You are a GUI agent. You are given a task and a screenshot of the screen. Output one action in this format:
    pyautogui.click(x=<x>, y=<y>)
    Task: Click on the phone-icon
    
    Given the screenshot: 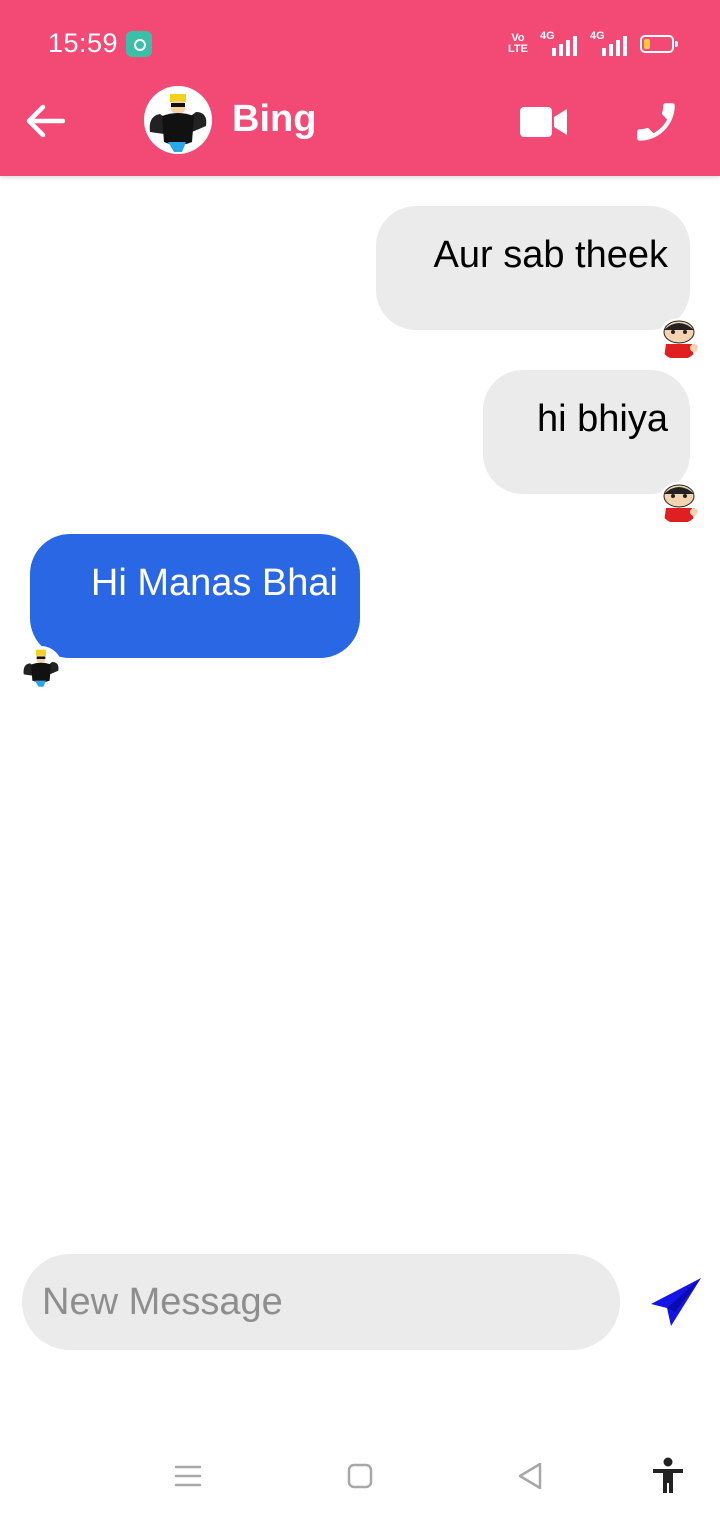 What is the action you would take?
    pyautogui.click(x=656, y=122)
    